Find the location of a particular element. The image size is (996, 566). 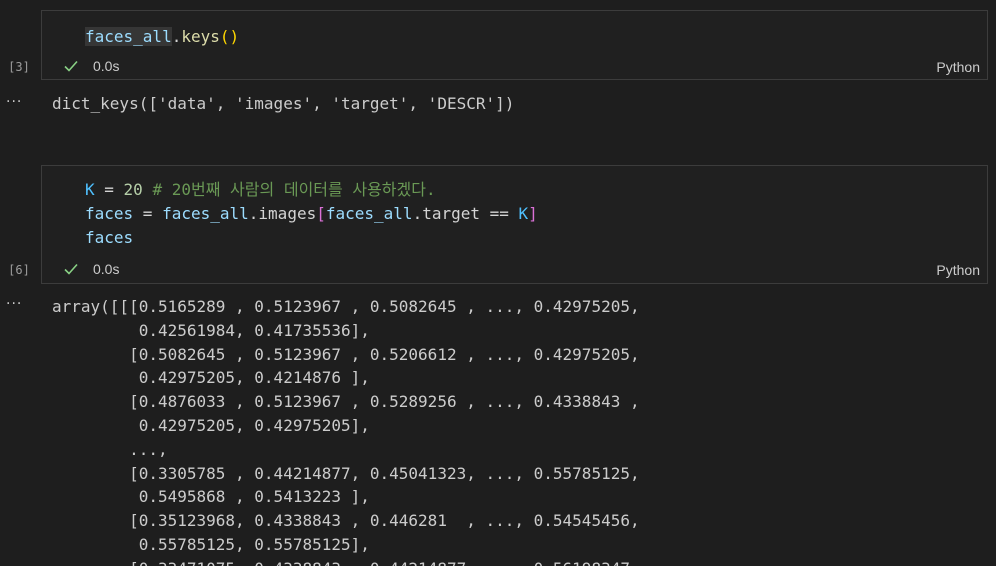

code-token: keys is located at coordinates (200, 36).